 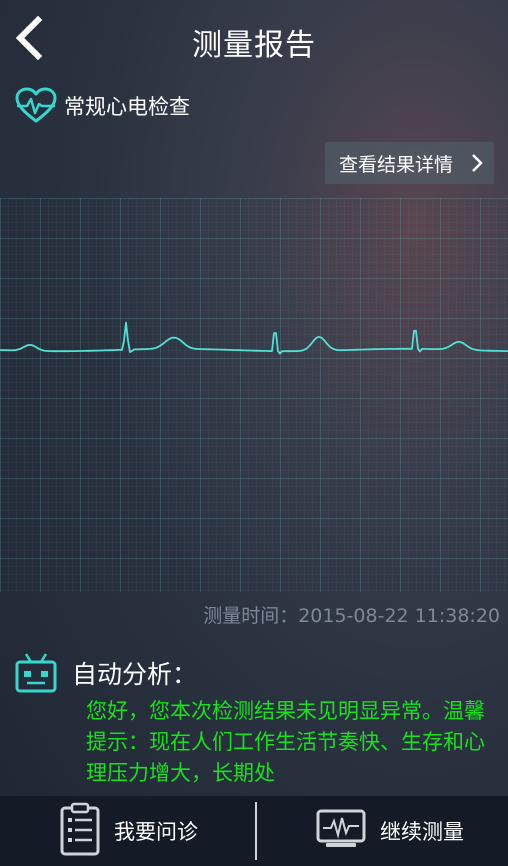 I want to click on analysis-header: 自动分析：, so click(x=105, y=673).